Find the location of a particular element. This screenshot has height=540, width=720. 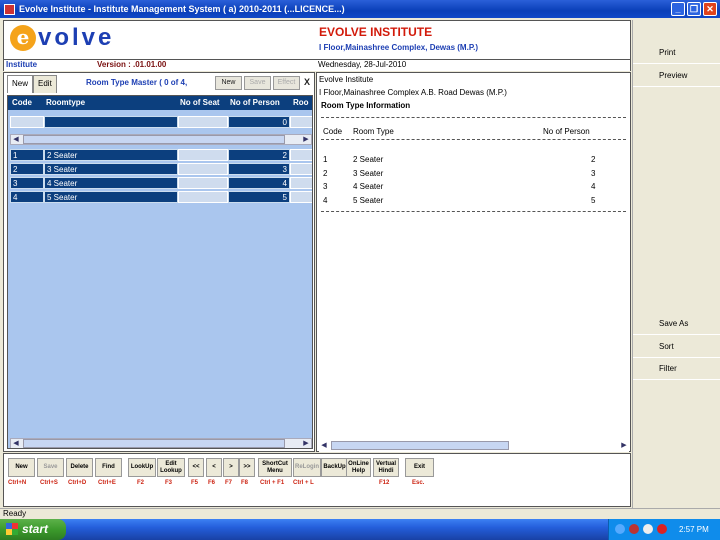

report-heading: Room Type Information is located at coordinates (366, 105).